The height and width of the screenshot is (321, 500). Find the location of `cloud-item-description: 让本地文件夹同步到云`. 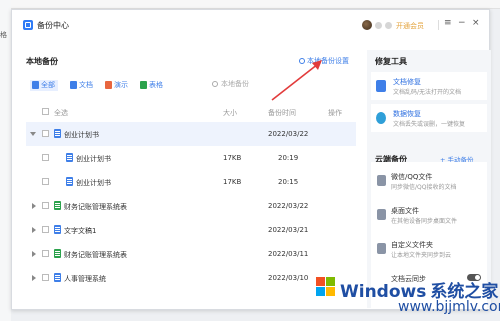

cloud-item-description: 让本地文件夹同步到云 is located at coordinates (421, 255).